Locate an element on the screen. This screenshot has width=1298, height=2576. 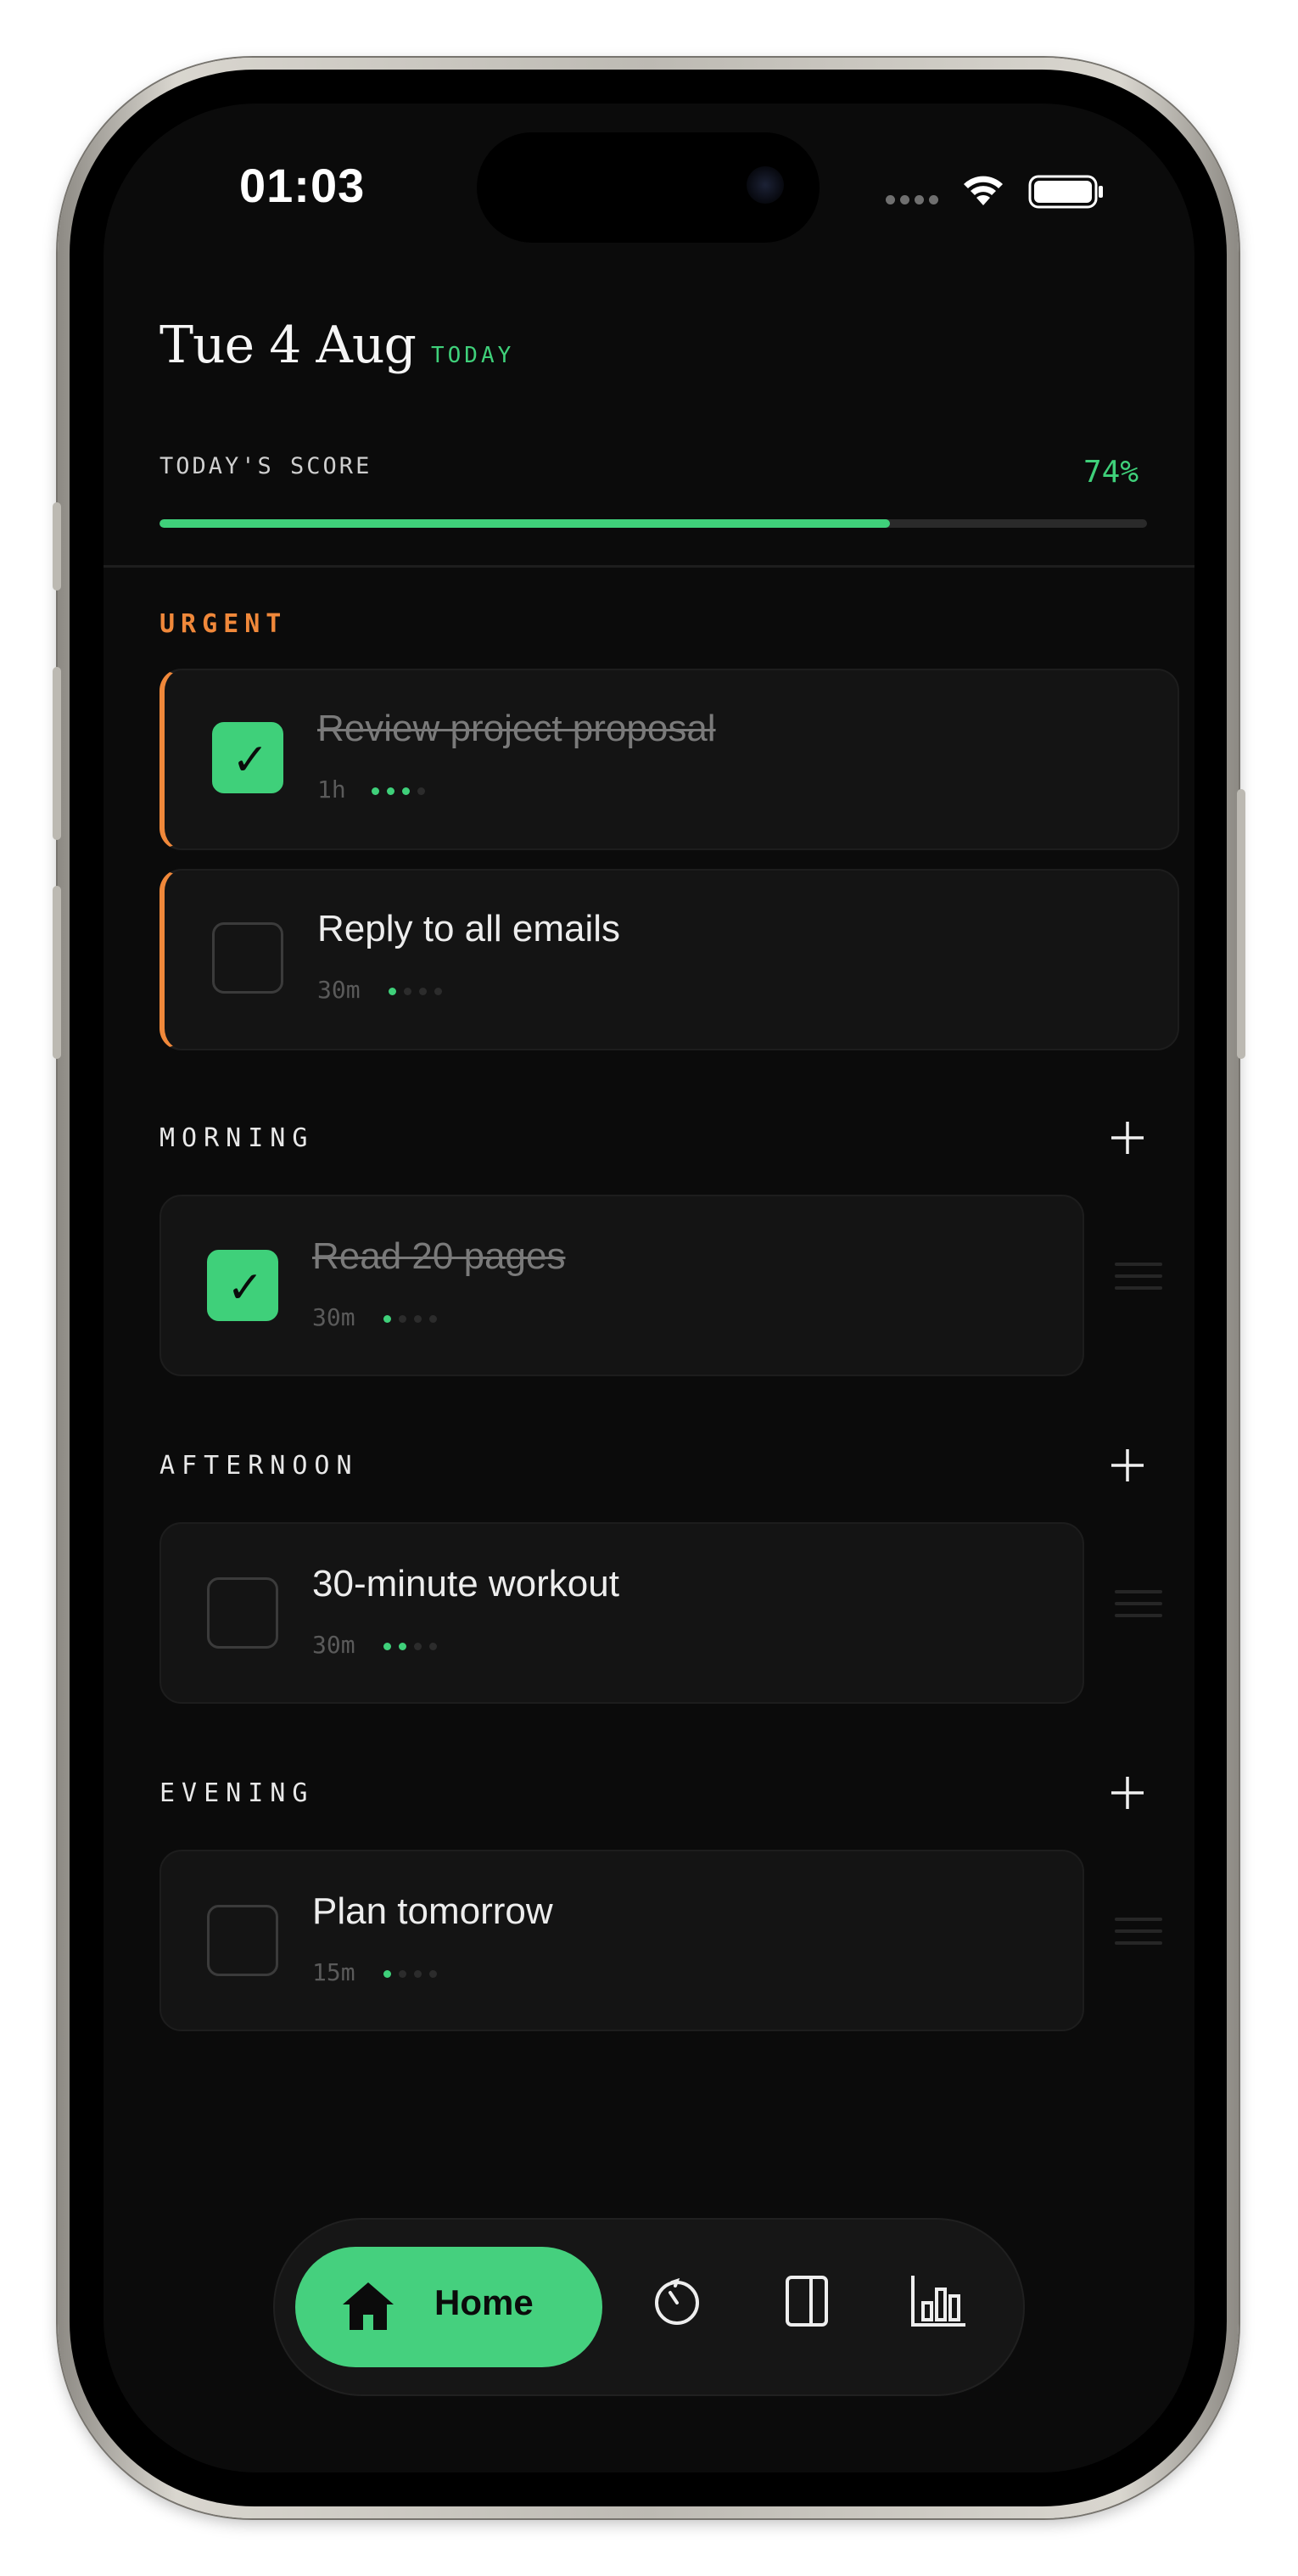
score-value: 74% is located at coordinates (1111, 472).